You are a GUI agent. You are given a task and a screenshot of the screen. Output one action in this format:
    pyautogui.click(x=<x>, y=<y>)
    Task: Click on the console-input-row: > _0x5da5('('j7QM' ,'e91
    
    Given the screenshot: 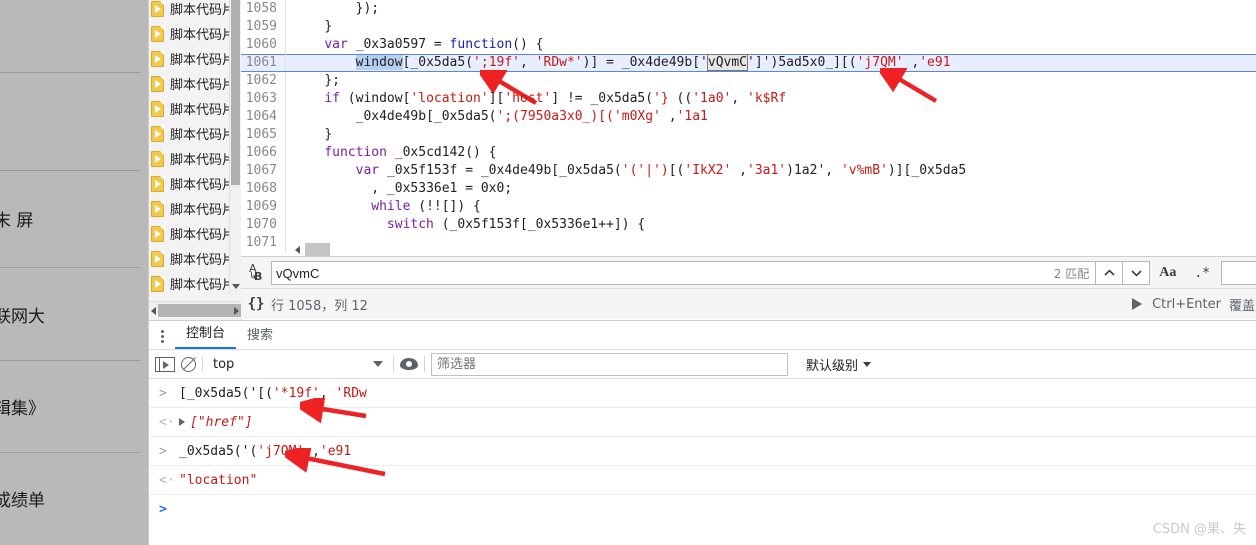 What is the action you would take?
    pyautogui.click(x=702, y=451)
    